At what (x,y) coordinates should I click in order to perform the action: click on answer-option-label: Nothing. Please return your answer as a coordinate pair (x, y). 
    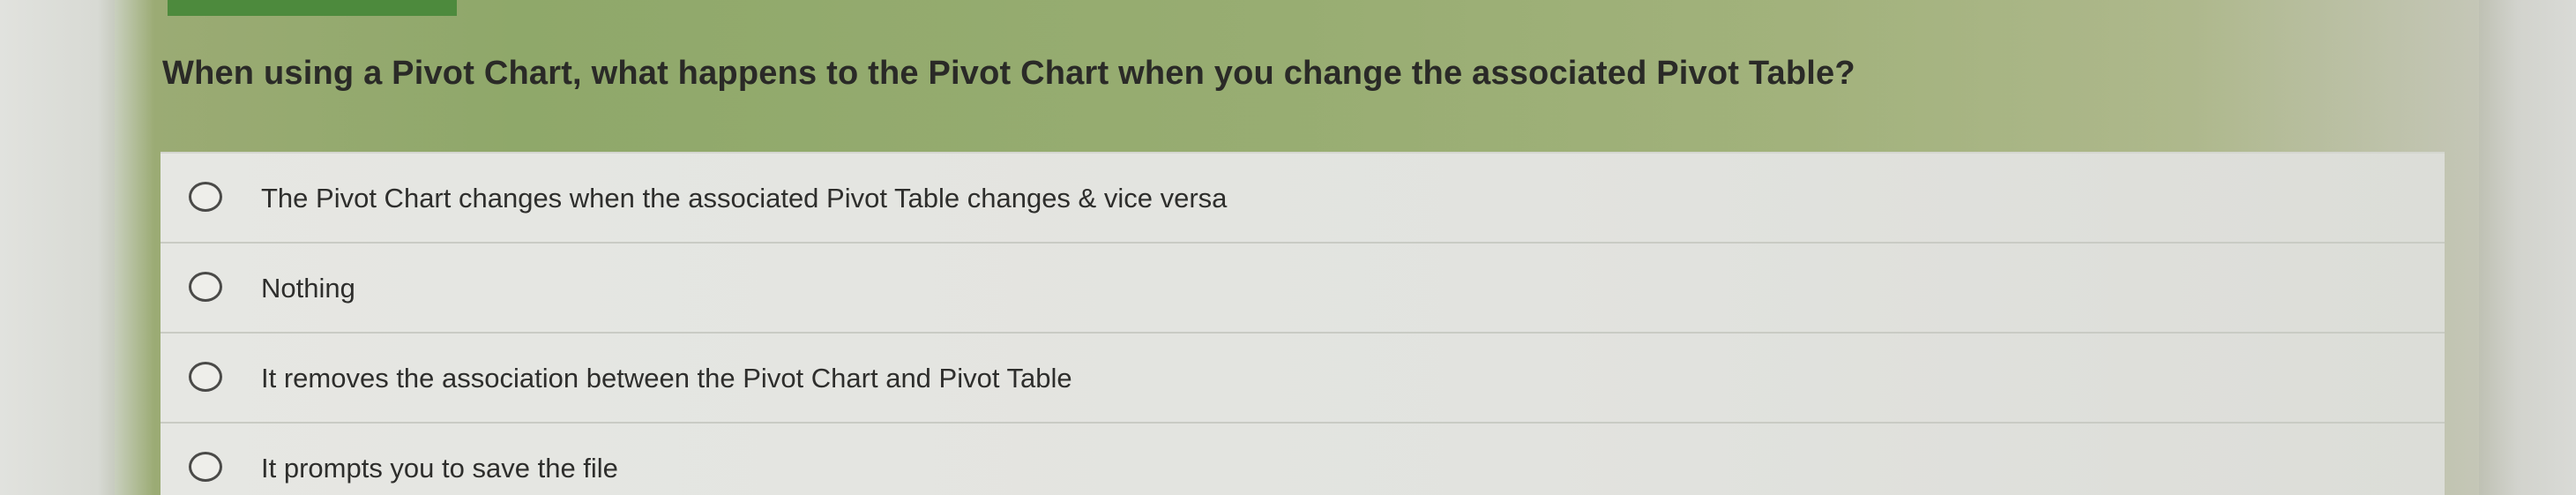
    Looking at the image, I should click on (308, 288).